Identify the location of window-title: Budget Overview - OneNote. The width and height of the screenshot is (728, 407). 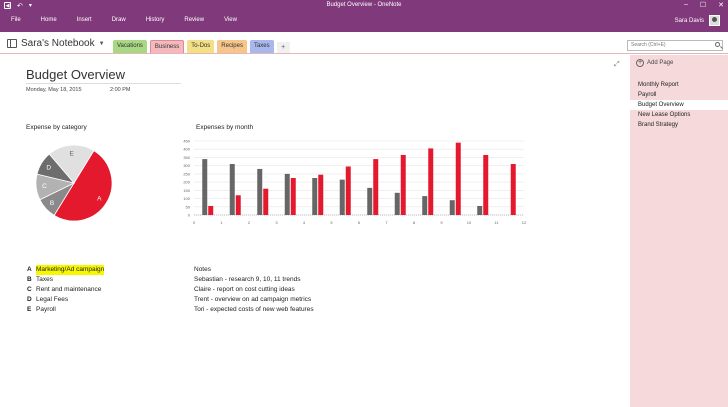
(364, 5).